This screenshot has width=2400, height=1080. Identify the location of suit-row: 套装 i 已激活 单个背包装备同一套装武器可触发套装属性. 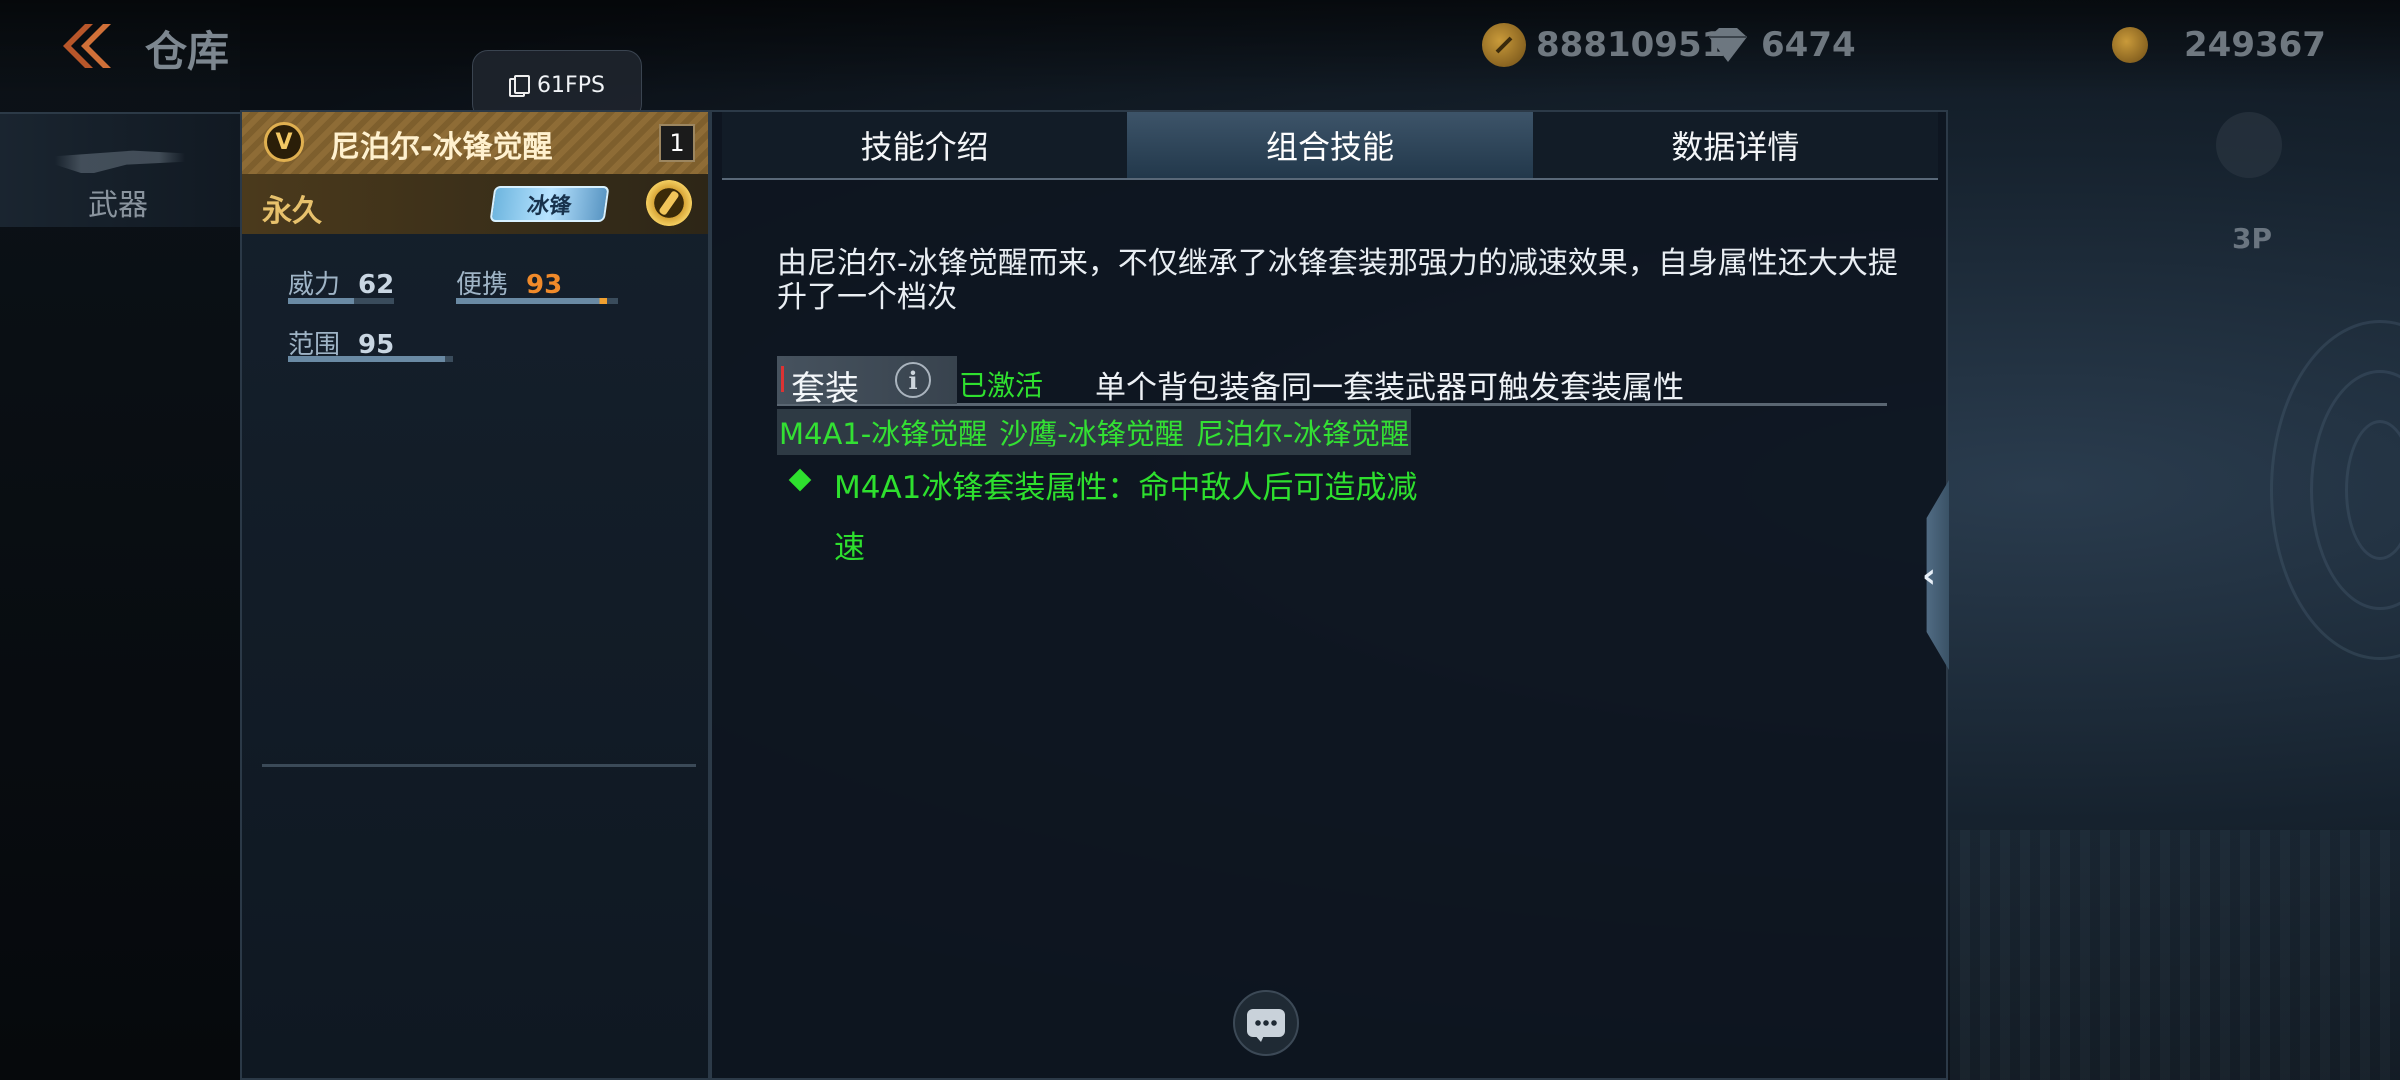
(1332, 382).